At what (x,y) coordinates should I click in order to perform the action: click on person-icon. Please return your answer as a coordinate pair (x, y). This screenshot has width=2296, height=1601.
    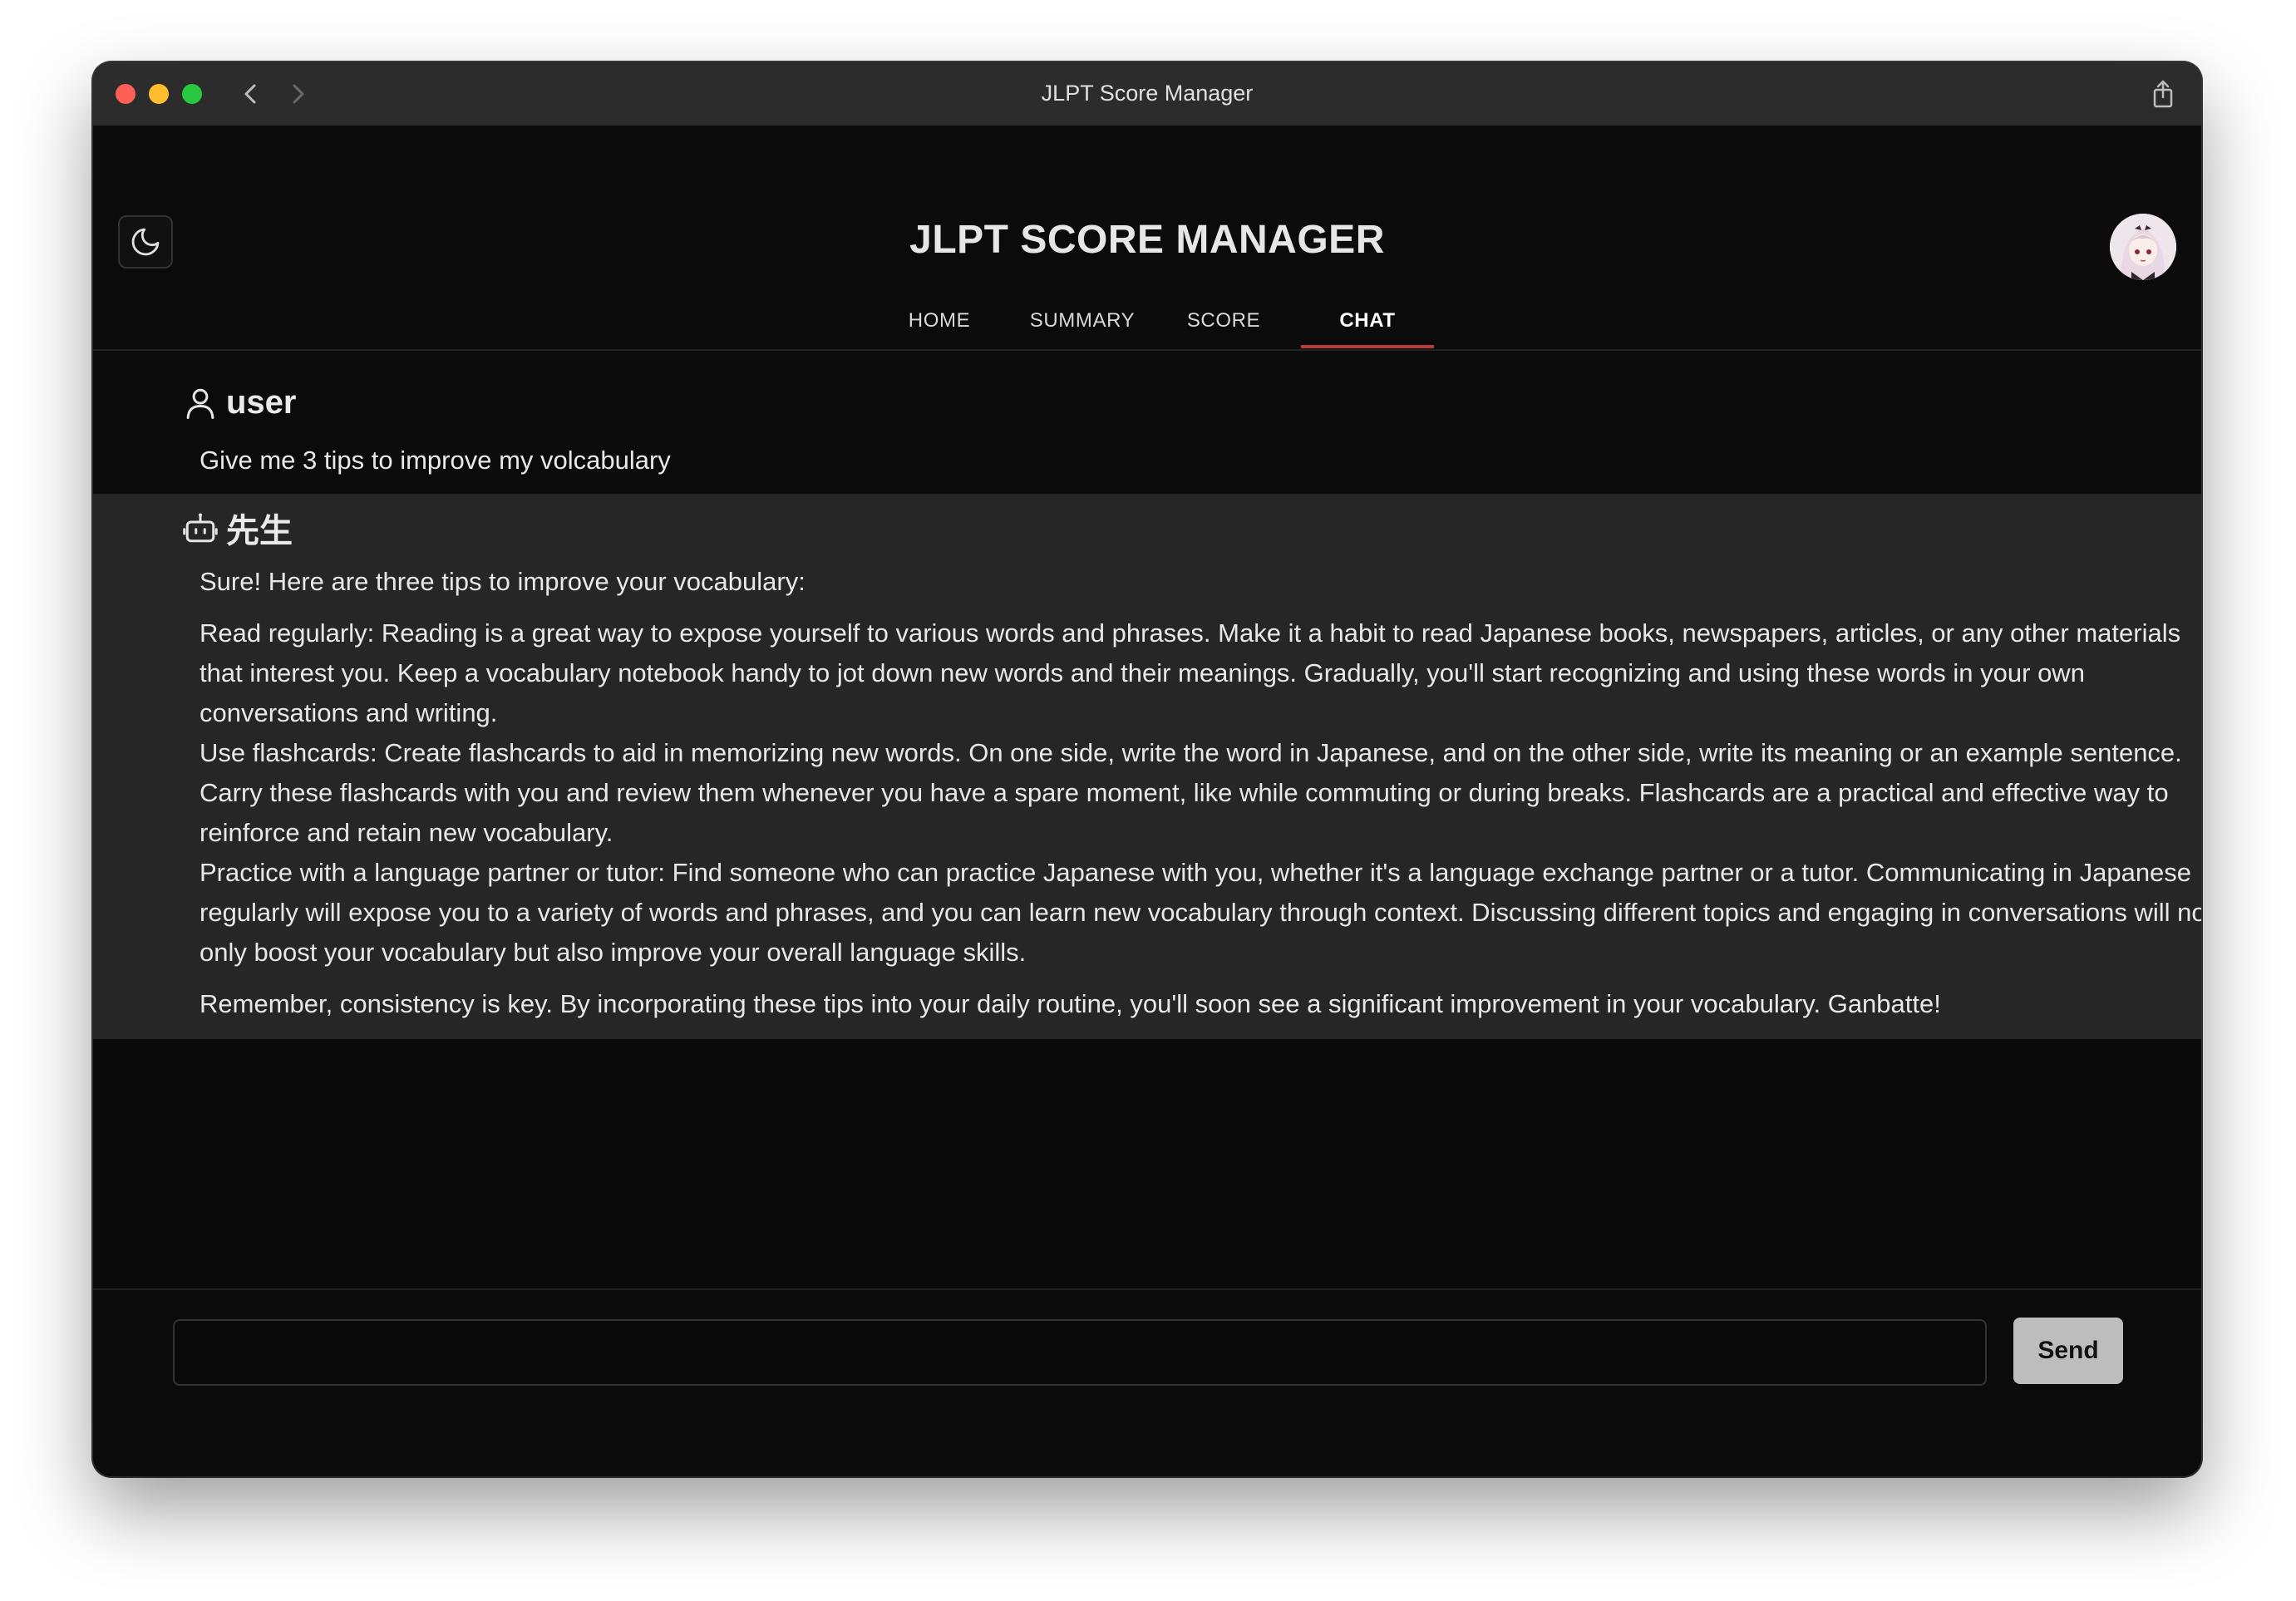
    Looking at the image, I should click on (200, 404).